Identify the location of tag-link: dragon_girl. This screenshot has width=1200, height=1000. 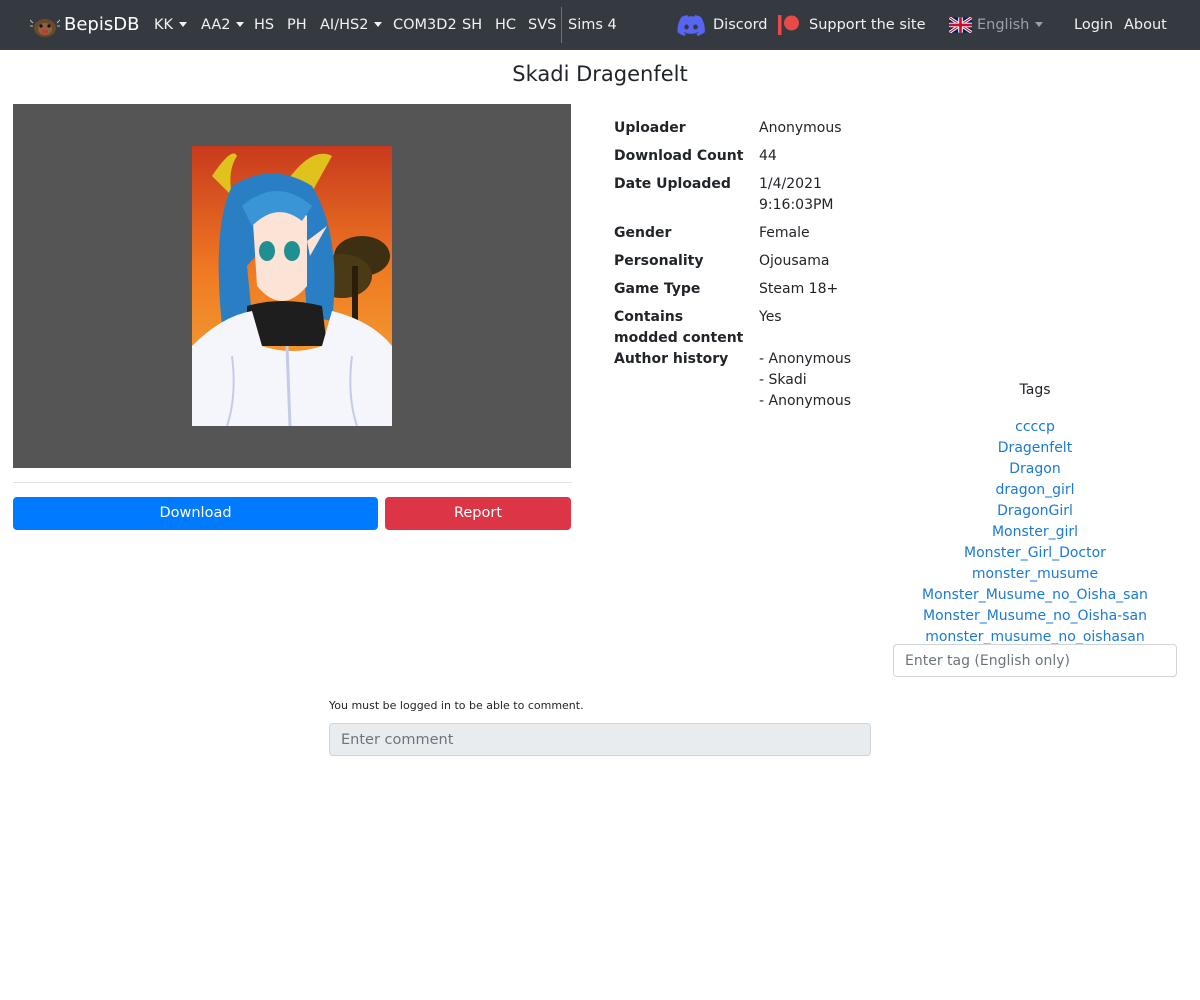
(1035, 490).